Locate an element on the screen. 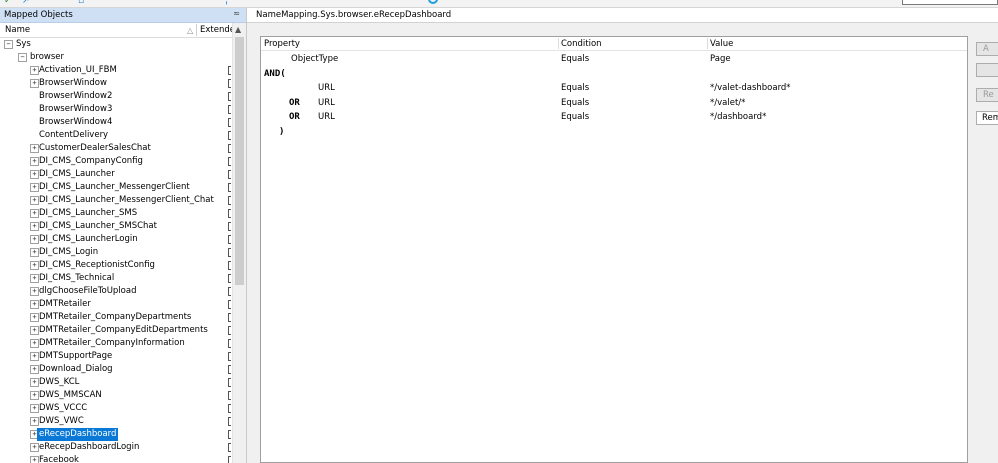  value-column-header: Value is located at coordinates (721, 44).